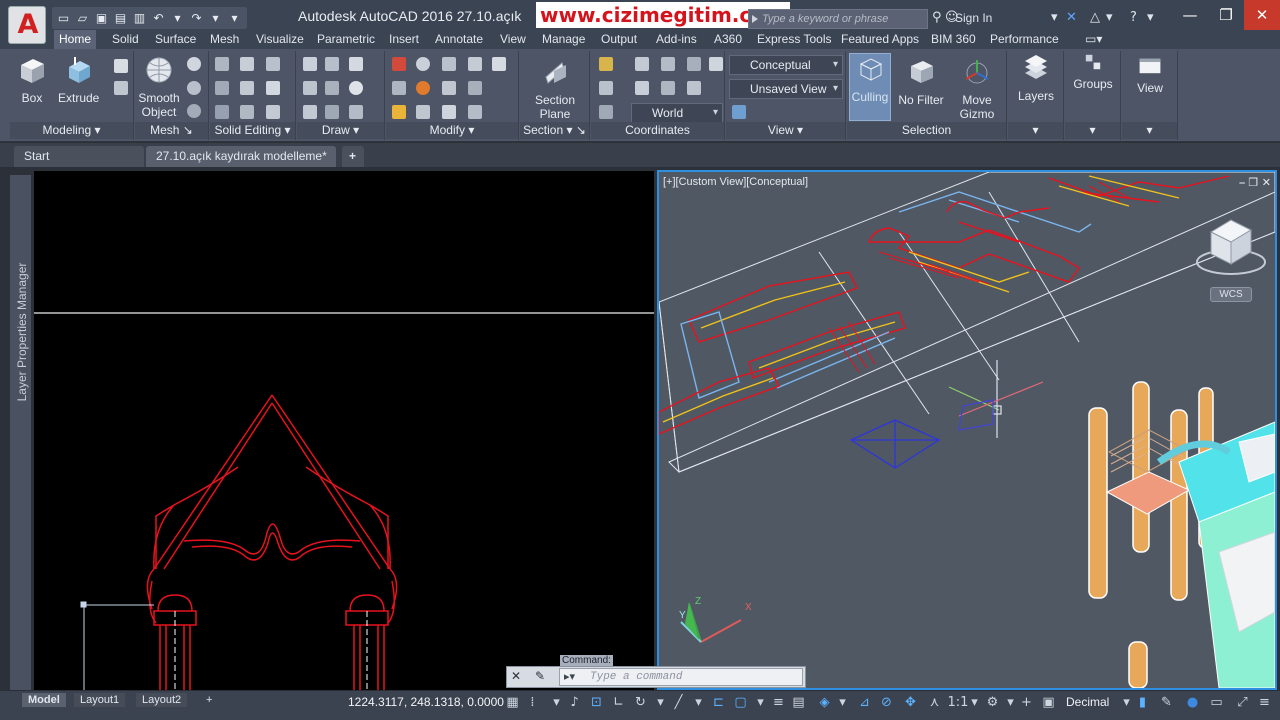 This screenshot has width=1280, height=720. I want to click on tab-surface: Surface, so click(175, 39).